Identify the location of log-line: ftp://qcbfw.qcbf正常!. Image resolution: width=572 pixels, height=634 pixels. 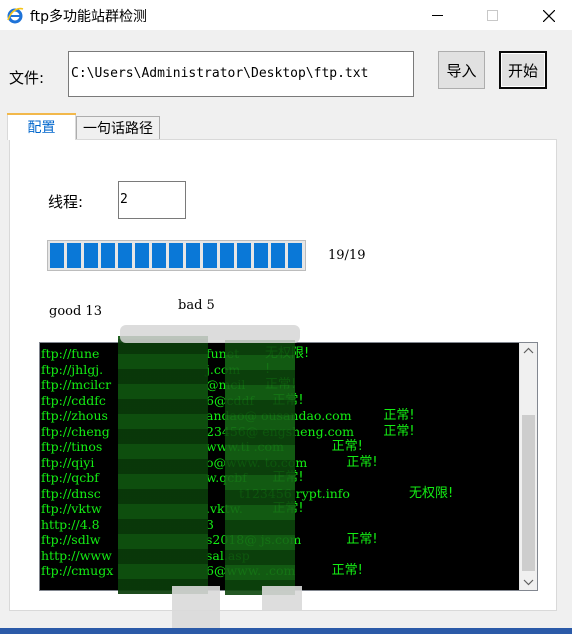
(172, 477).